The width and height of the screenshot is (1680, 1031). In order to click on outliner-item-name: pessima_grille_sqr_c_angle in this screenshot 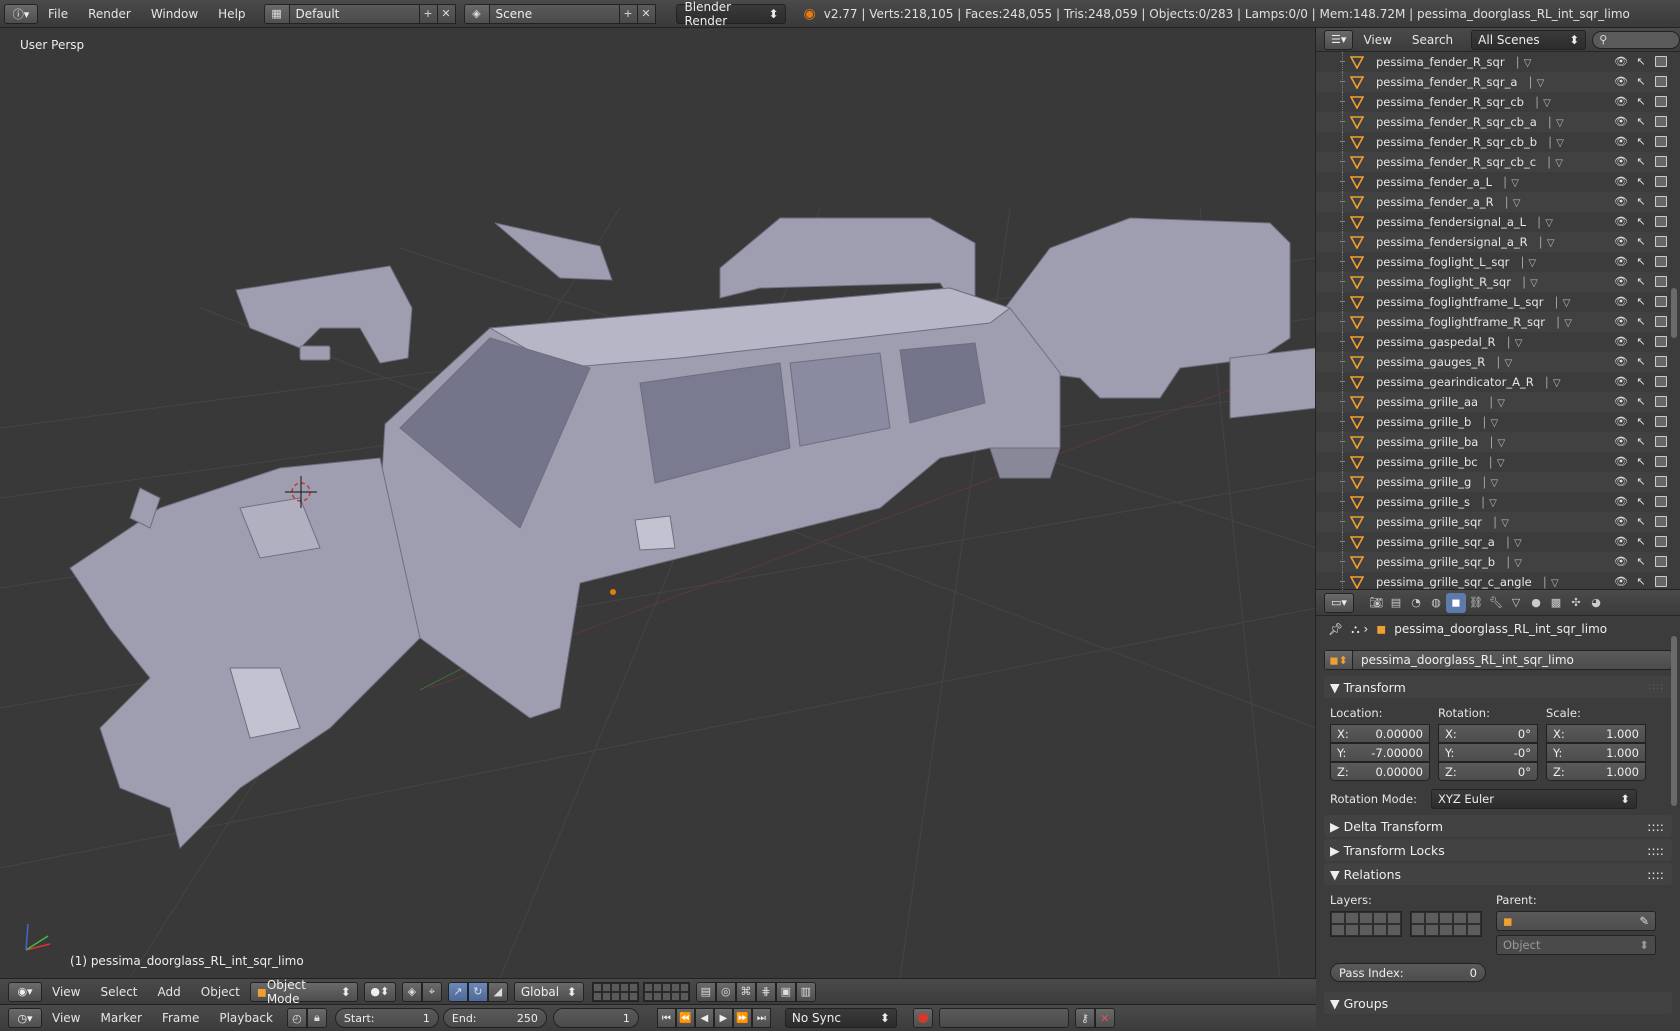, I will do `click(1454, 582)`.